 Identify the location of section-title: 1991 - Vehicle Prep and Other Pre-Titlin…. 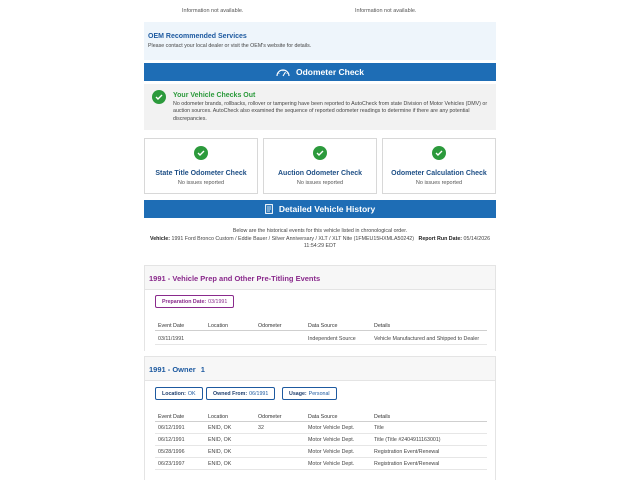
(235, 278).